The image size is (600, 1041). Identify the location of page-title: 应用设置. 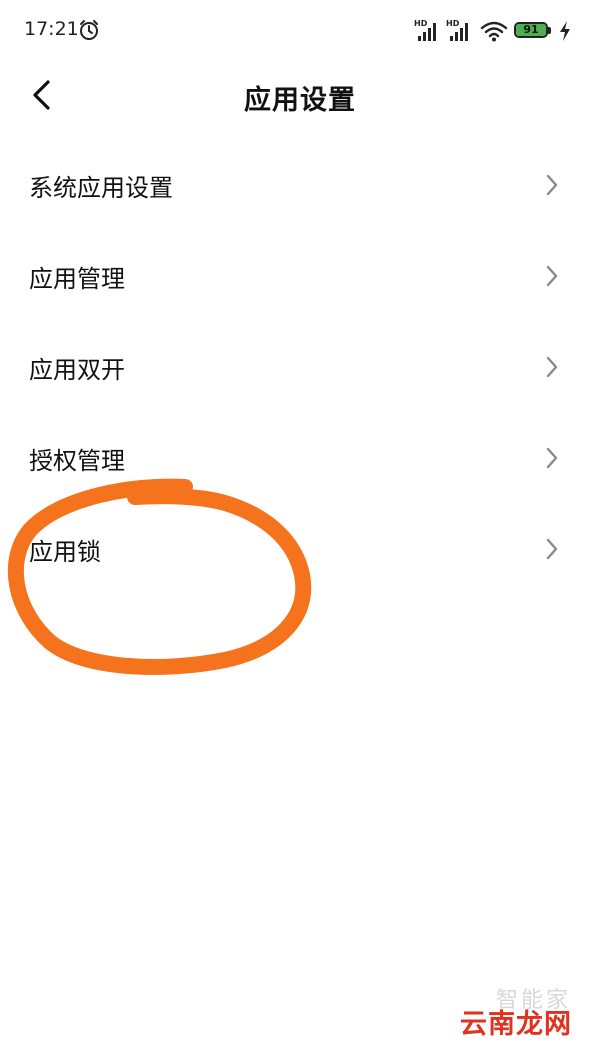
(300, 100).